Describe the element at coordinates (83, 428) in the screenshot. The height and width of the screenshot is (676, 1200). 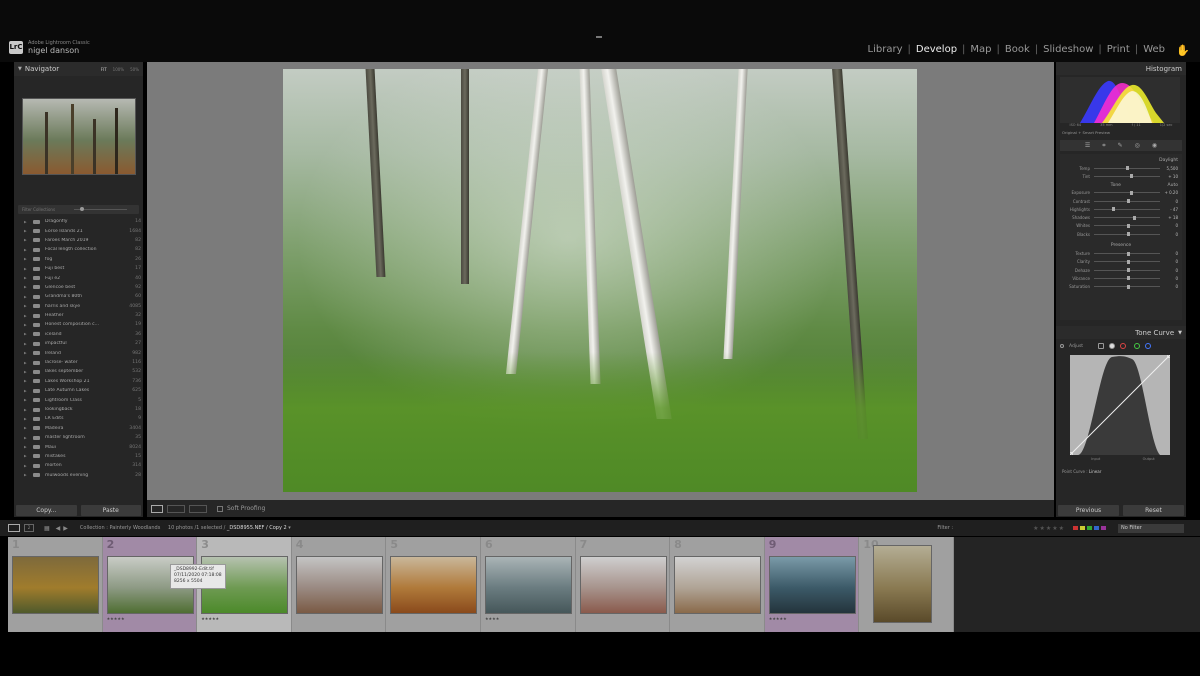
I see `collection-item: ▶ Madeira 3404` at that location.